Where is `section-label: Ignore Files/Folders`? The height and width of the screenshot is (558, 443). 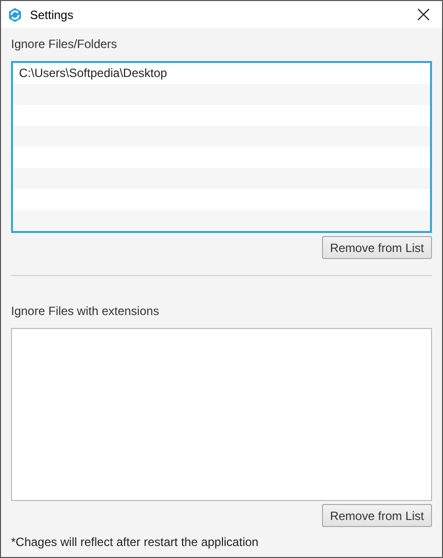
section-label: Ignore Files/Folders is located at coordinates (64, 44).